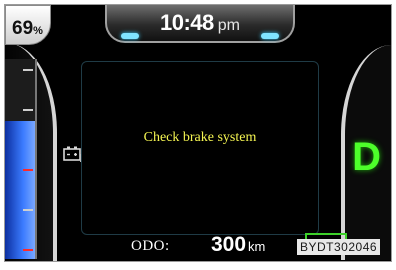 Image resolution: width=396 pixels, height=270 pixels. Describe the element at coordinates (339, 247) in the screenshot. I see `figure-code: BYDT302046` at that location.